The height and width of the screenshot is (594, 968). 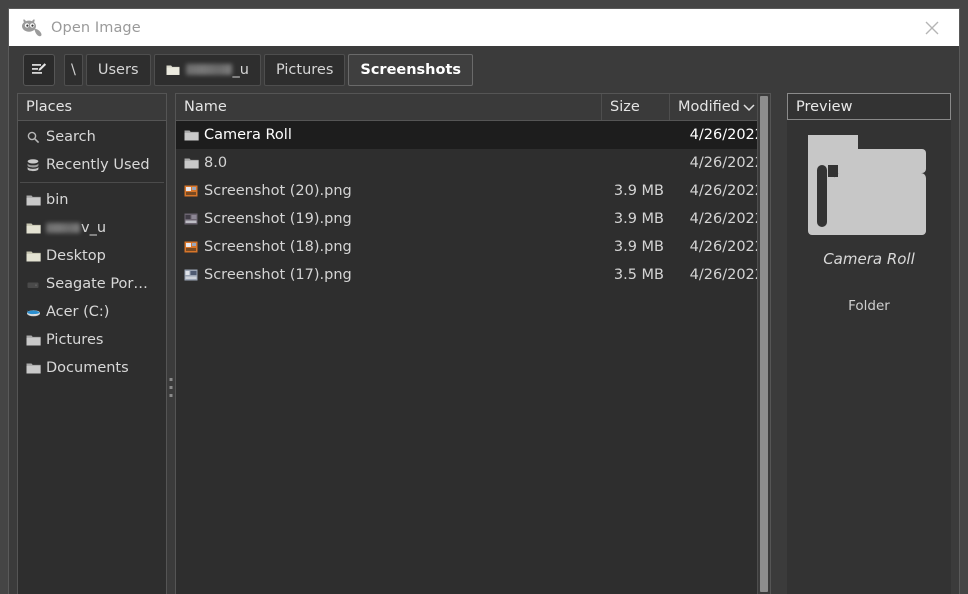 I want to click on splitter-grip, so click(x=171, y=390).